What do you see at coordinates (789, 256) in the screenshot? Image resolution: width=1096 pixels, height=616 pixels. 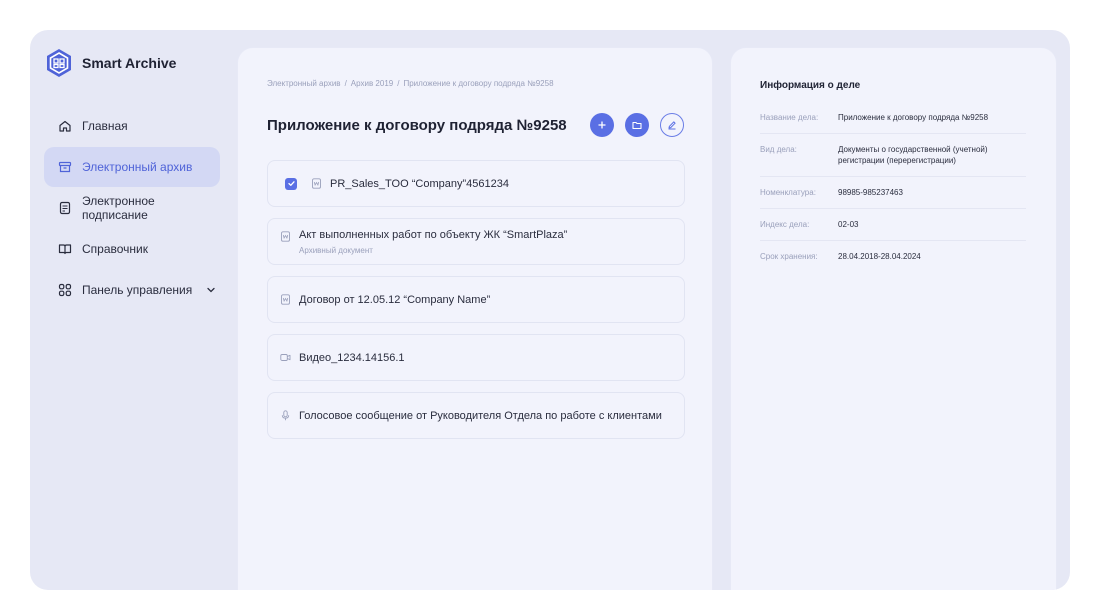 I see `info-key: Срок хранения:` at bounding box center [789, 256].